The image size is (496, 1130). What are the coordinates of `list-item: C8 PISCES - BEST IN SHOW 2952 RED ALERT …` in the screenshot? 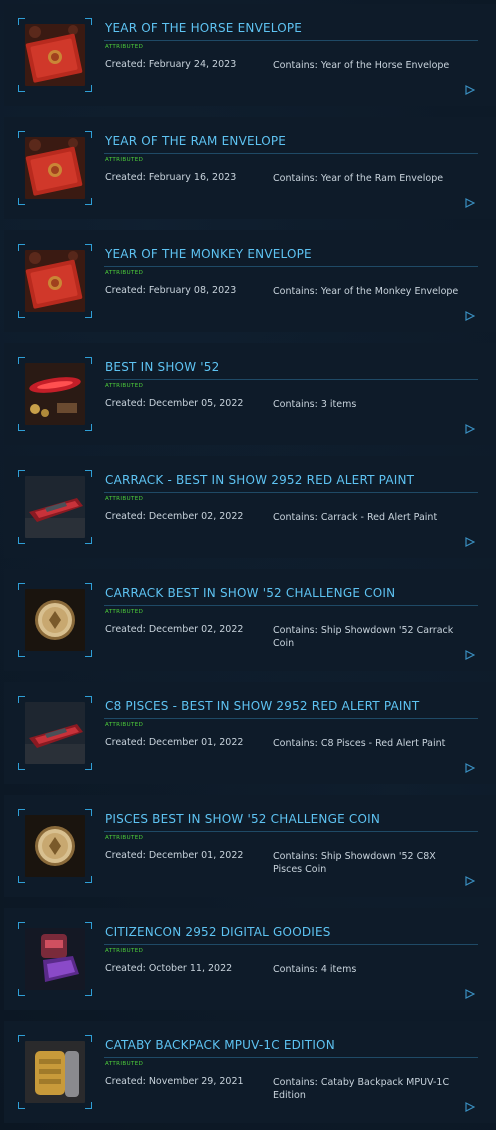 It's located at (250, 733).